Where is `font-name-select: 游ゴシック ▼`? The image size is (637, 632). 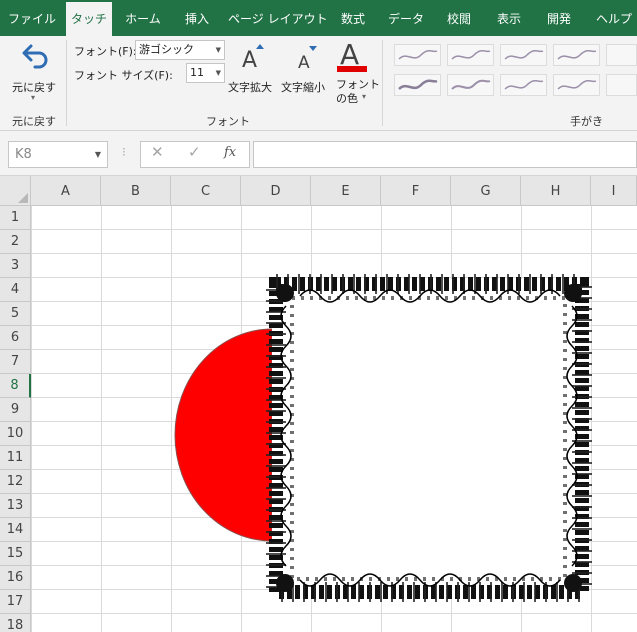
font-name-select: 游ゴシック ▼ is located at coordinates (180, 50).